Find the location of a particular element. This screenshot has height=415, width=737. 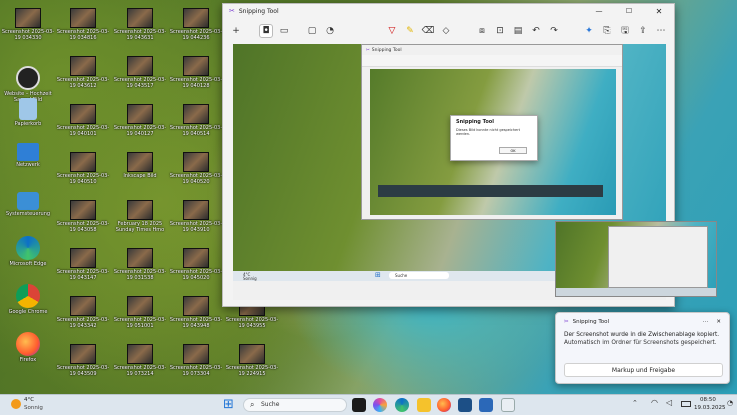

toast-markup-button: Markup und Freigabe is located at coordinates (643, 370).